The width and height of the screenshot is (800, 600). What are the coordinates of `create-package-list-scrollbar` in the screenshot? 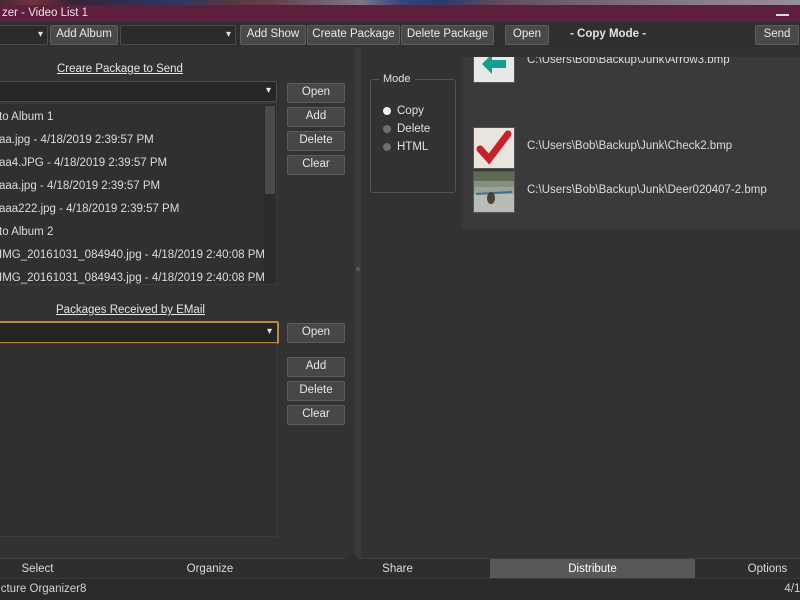 It's located at (270, 194).